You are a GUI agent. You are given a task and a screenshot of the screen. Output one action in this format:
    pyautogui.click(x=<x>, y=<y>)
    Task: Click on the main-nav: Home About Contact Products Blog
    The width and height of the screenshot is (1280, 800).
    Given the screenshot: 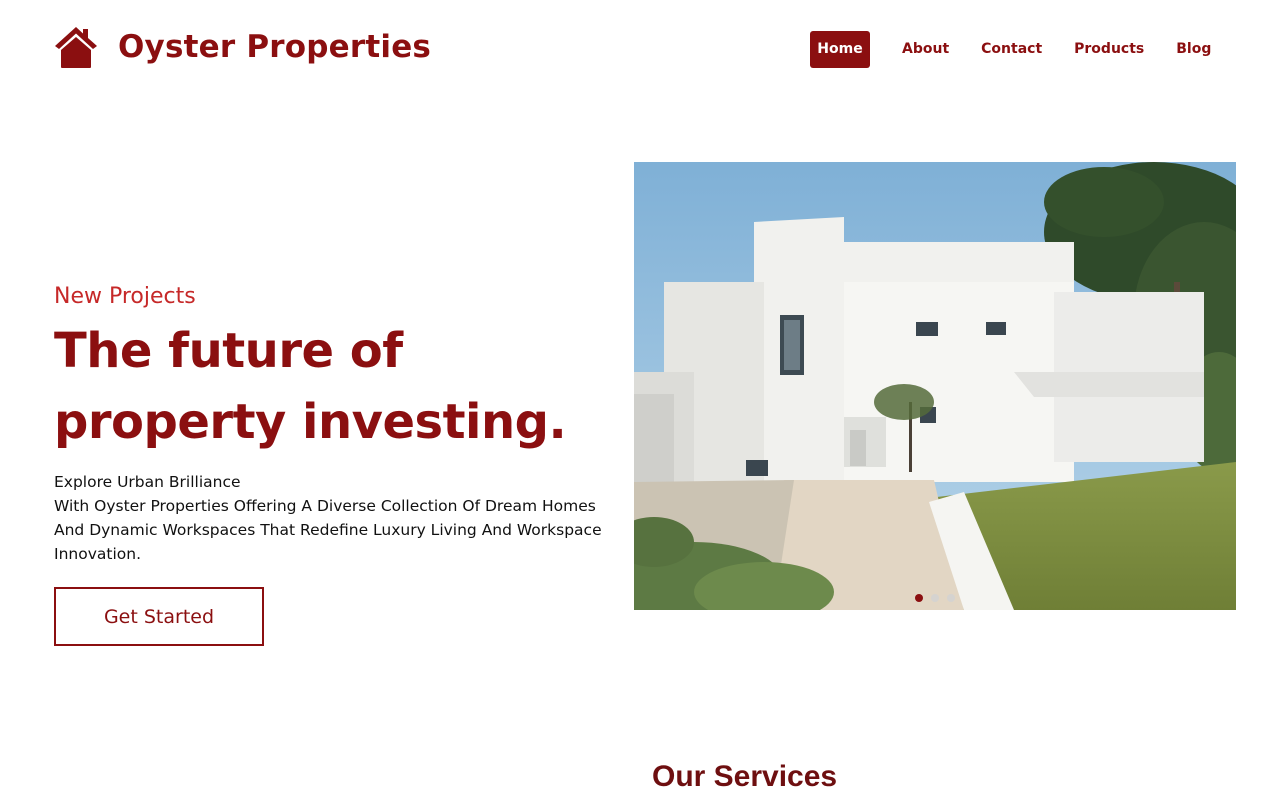 What is the action you would take?
    pyautogui.click(x=1014, y=49)
    